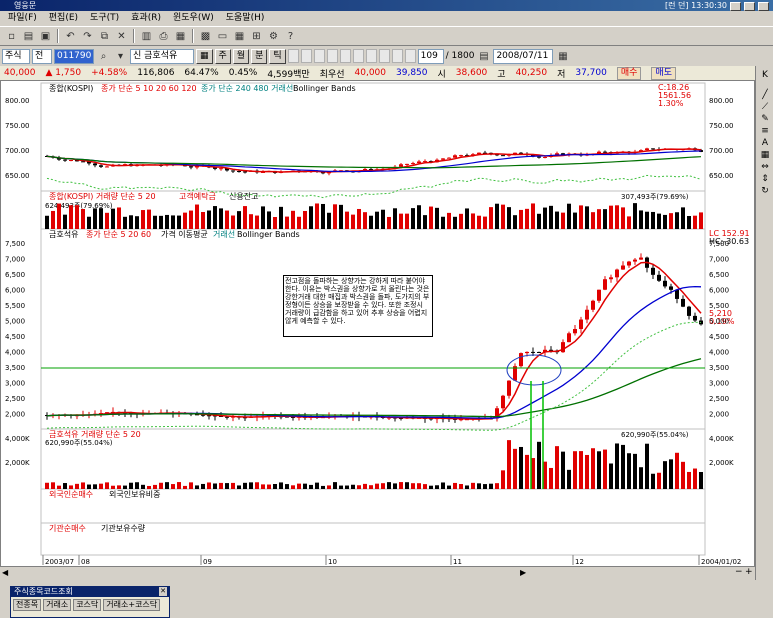 The image size is (773, 618). I want to click on tick-period-button: 틱, so click(277, 56).